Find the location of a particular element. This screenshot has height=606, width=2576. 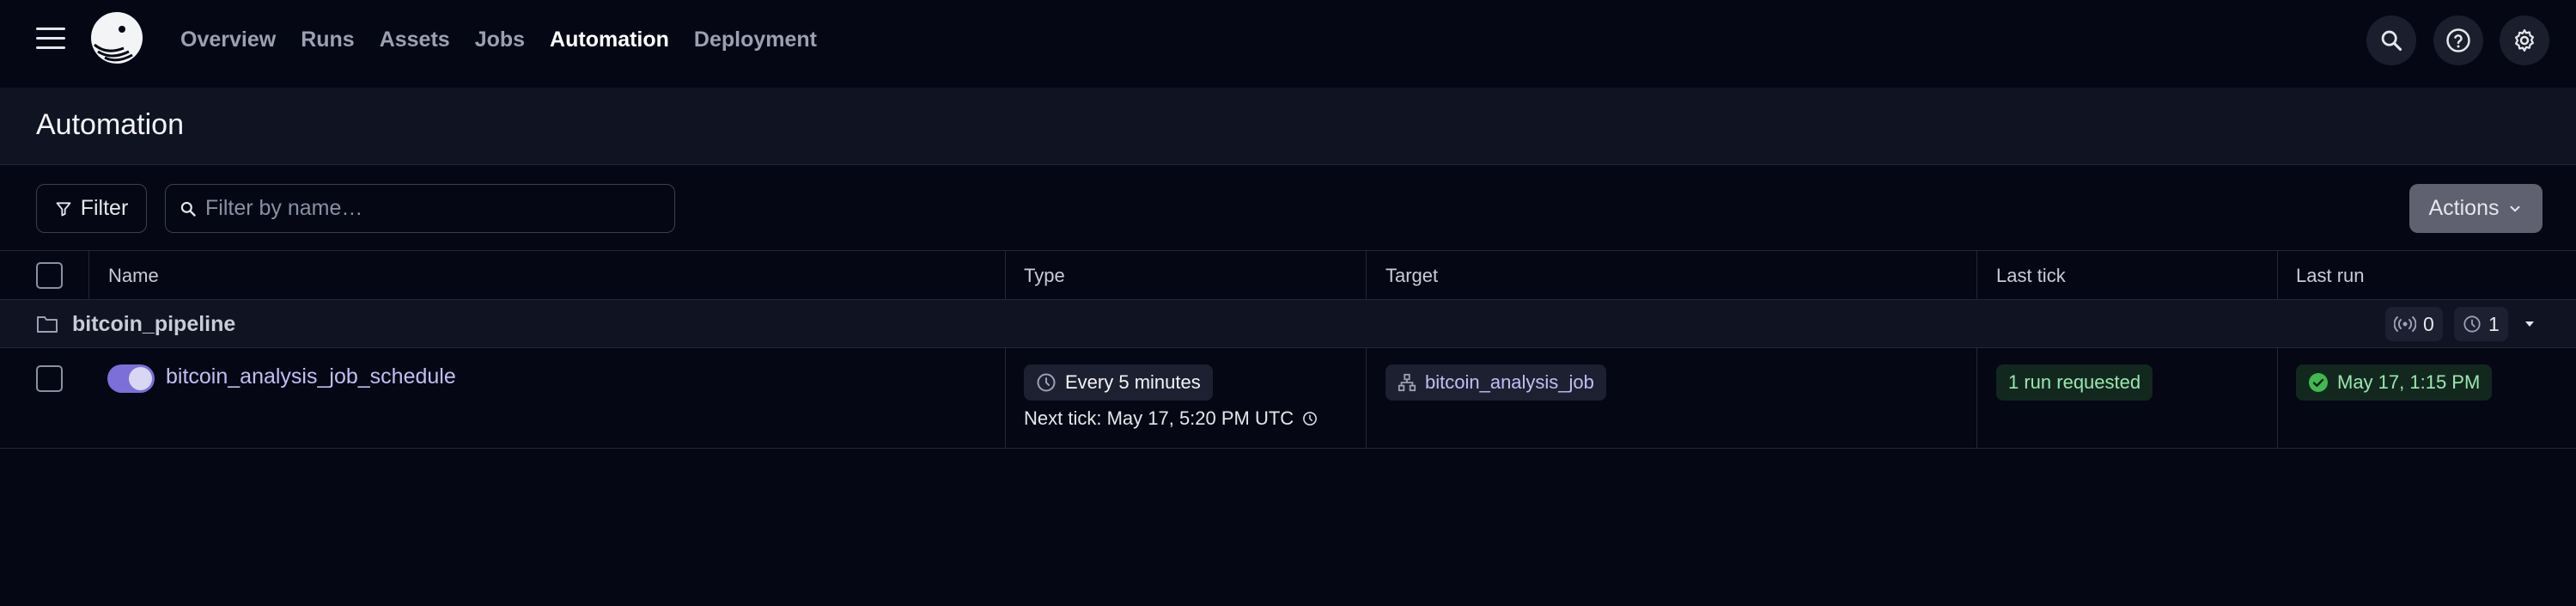

folder-icon is located at coordinates (47, 324).